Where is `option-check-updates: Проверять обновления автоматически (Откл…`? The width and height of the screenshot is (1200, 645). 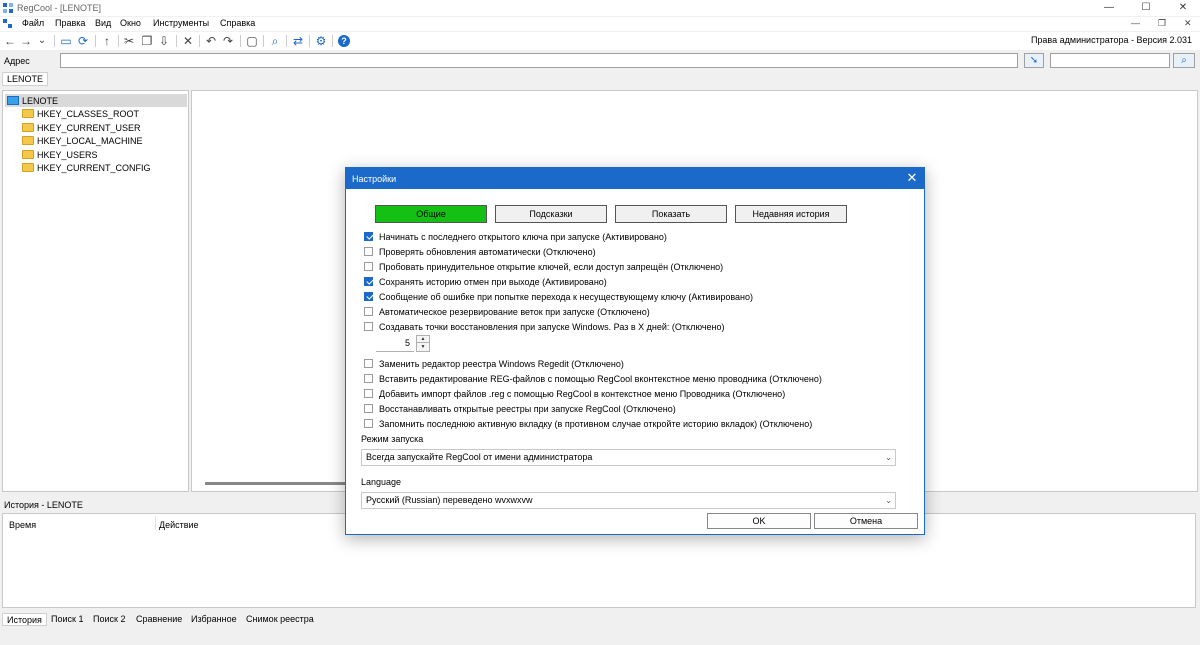 option-check-updates: Проверять обновления автоматически (Откл… is located at coordinates (480, 251).